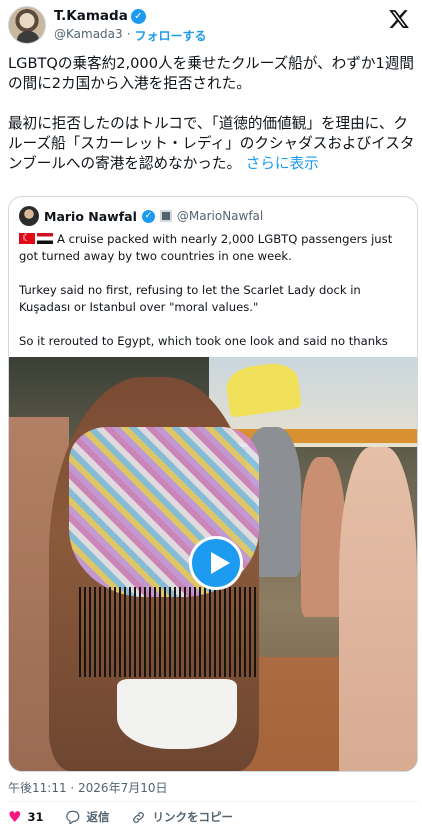 The image size is (422, 829). Describe the element at coordinates (90, 216) in the screenshot. I see `quoted-display-name: Mario Nawfal` at that location.